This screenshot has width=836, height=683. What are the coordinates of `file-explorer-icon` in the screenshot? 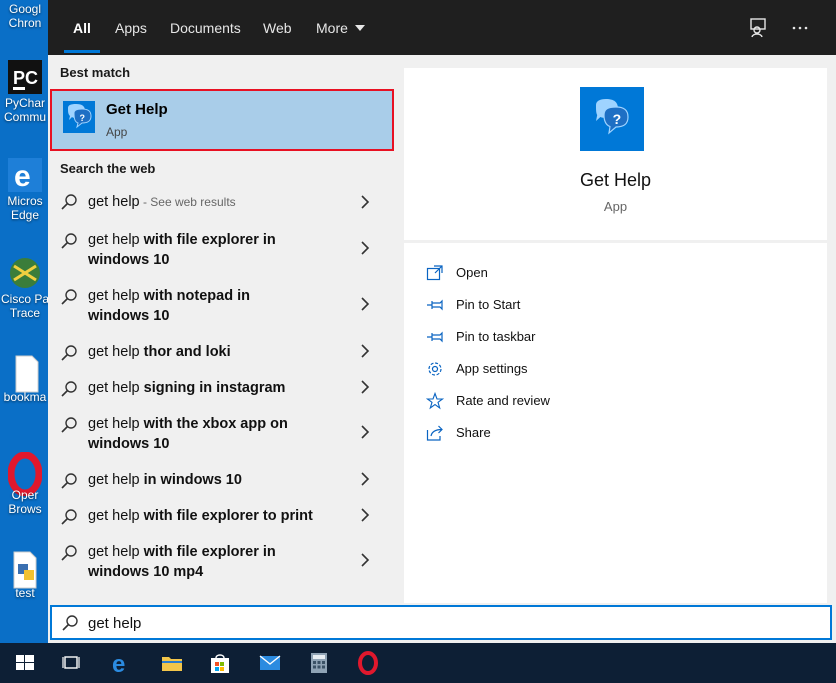 It's located at (172, 663).